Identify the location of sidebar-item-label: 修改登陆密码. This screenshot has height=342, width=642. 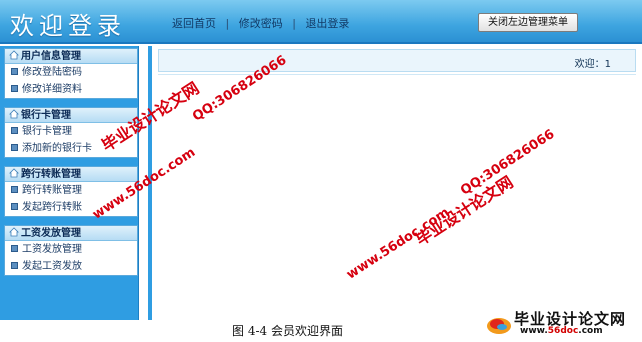
(52, 72).